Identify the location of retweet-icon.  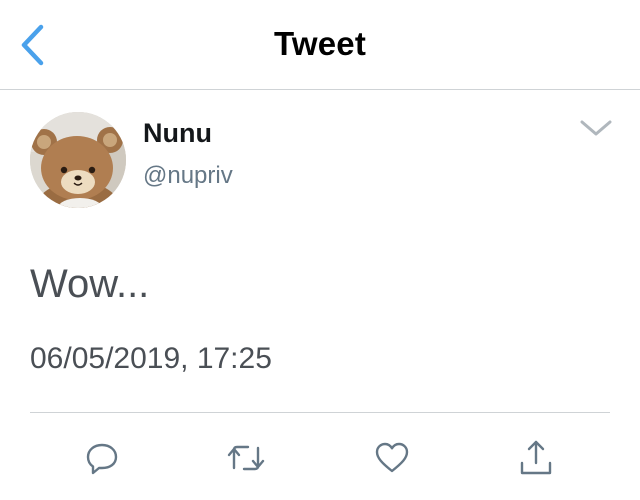
(246, 458).